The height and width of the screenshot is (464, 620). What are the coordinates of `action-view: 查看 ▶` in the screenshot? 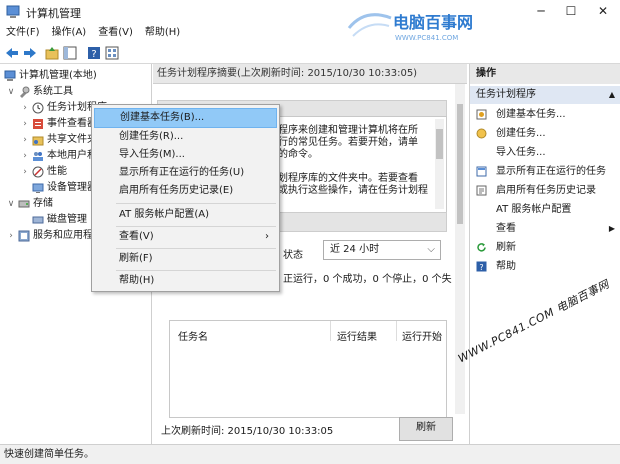 It's located at (545, 228).